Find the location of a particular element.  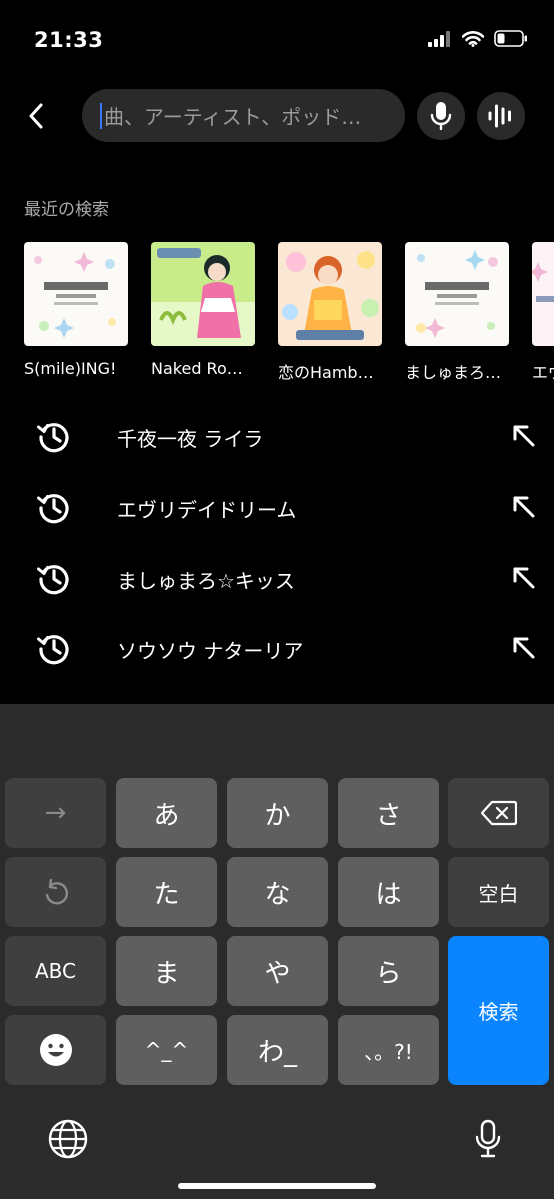

recent-card: エヴ is located at coordinates (543, 312).